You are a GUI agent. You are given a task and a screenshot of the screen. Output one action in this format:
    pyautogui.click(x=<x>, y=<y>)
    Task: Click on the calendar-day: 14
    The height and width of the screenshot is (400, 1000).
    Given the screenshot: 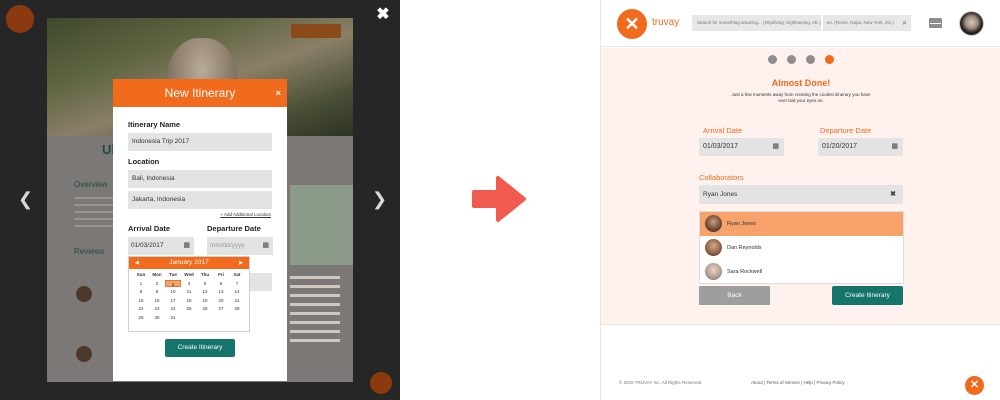 What is the action you would take?
    pyautogui.click(x=237, y=292)
    